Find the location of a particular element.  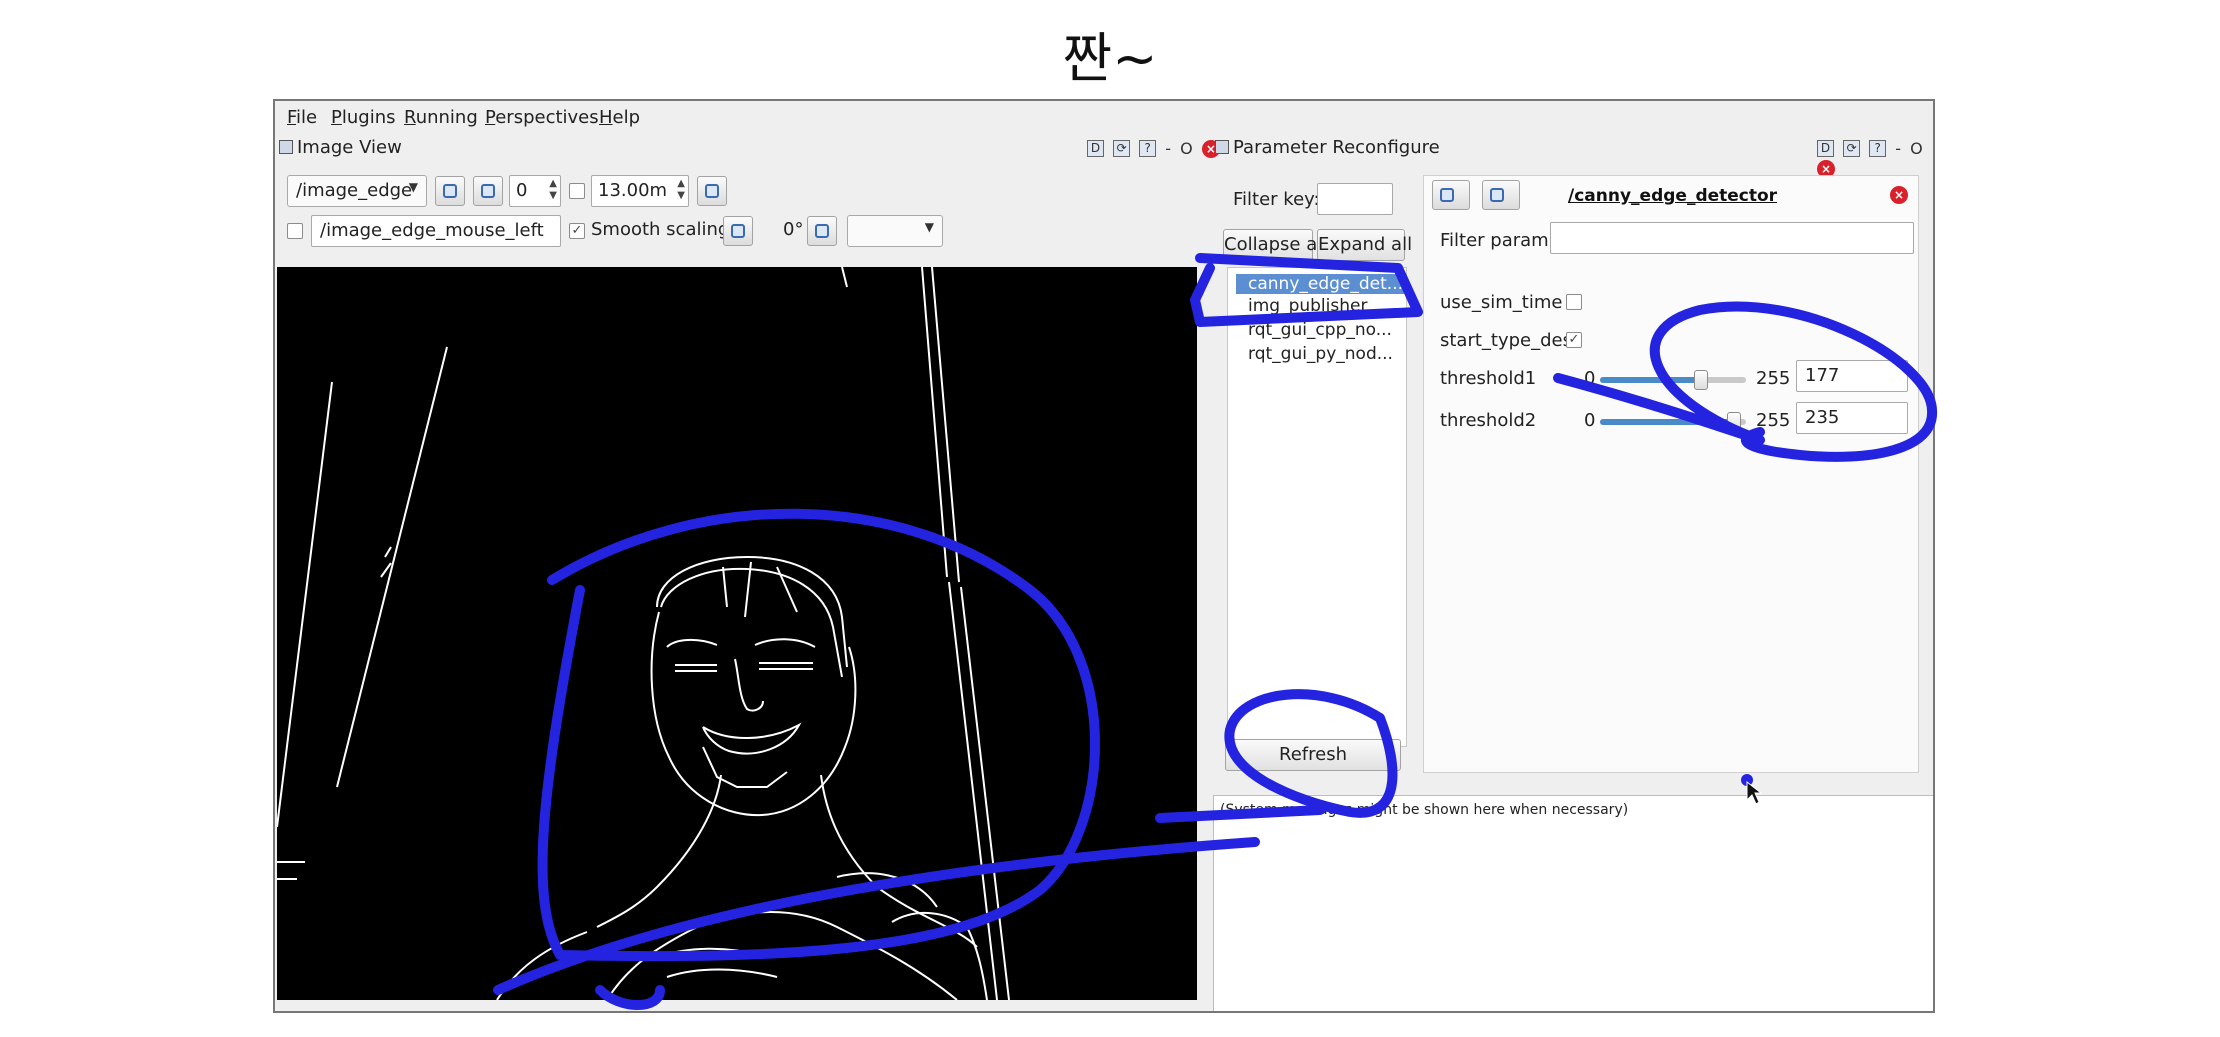

threshold2-min: 0 is located at coordinates (1590, 420).